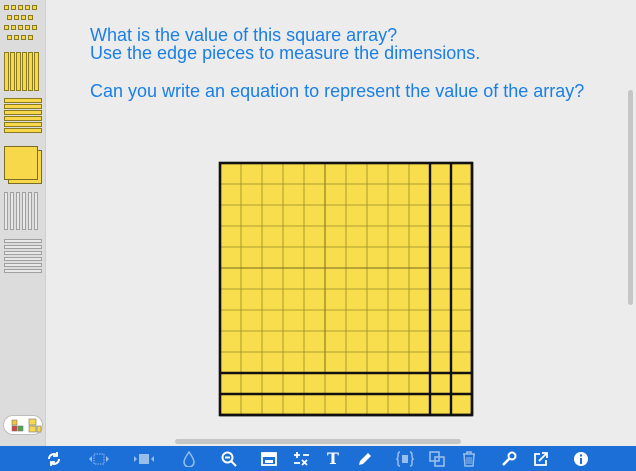 The width and height of the screenshot is (636, 471). I want to click on bottom-toolbar: T, so click(318, 458).